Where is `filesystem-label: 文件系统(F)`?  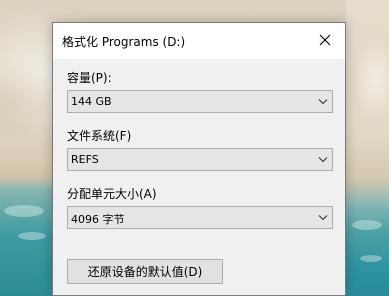 filesystem-label: 文件系统(F) is located at coordinates (99, 136).